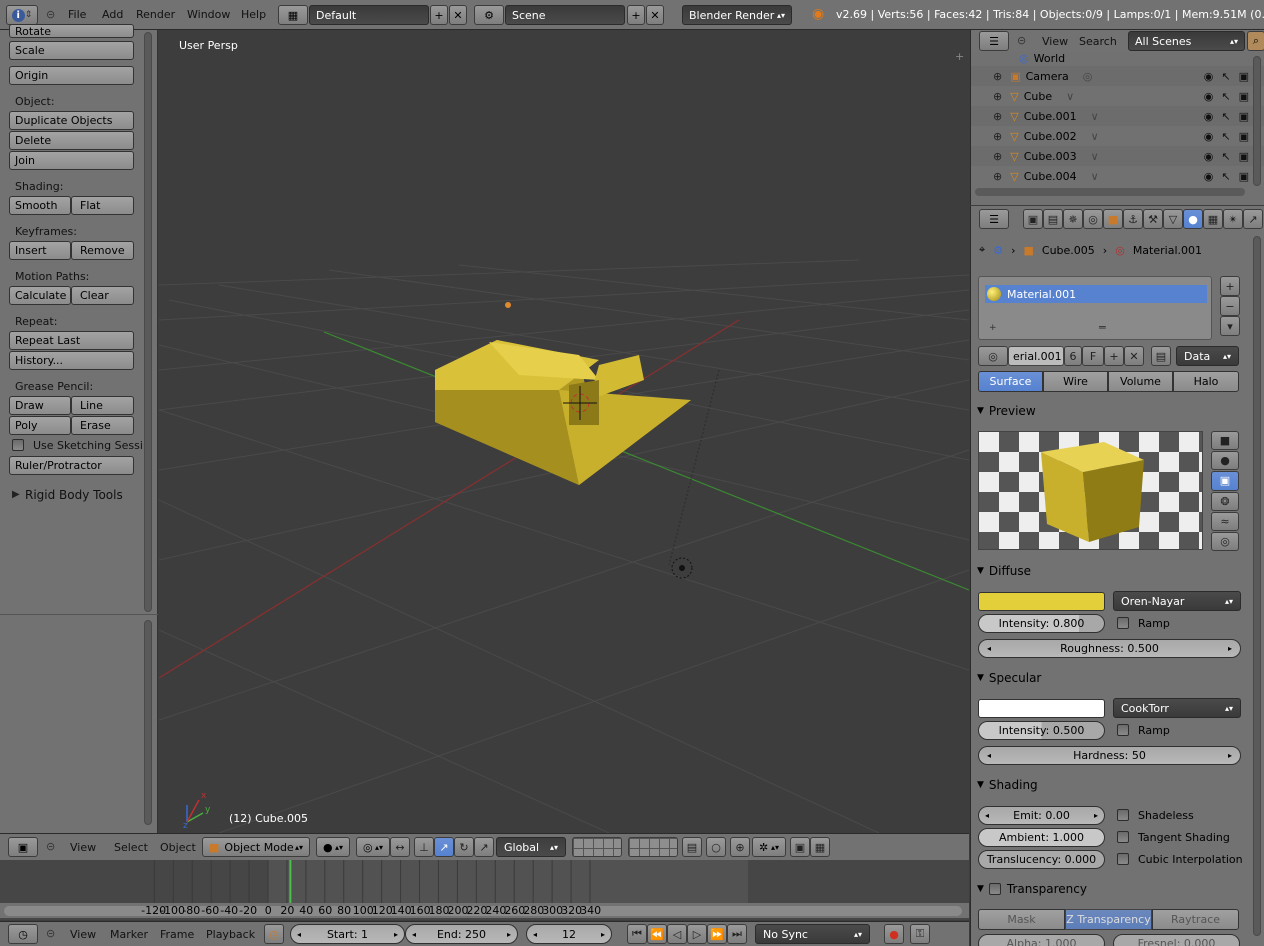  Describe the element at coordinates (1108, 678) in the screenshot. I see `specular-panel-header: ▼ Specular` at that location.